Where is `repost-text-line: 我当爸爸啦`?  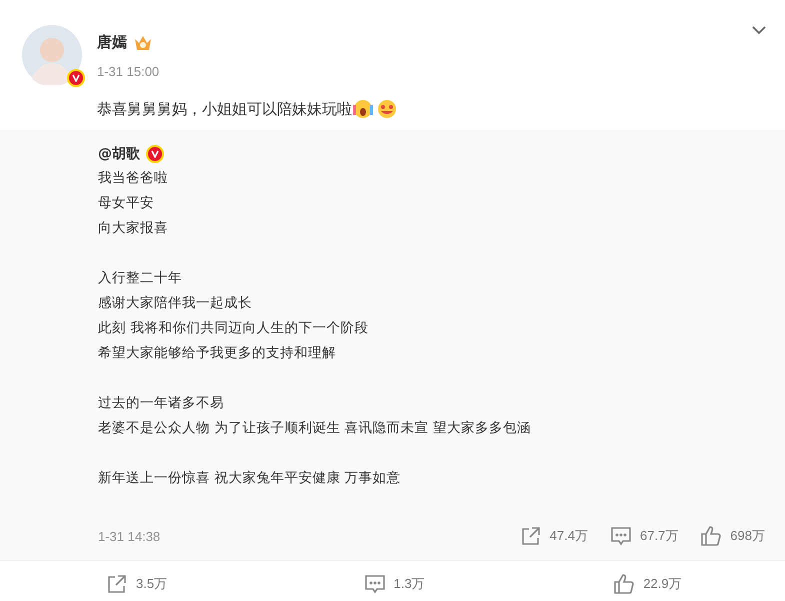 repost-text-line: 我当爸爸啦 is located at coordinates (133, 178).